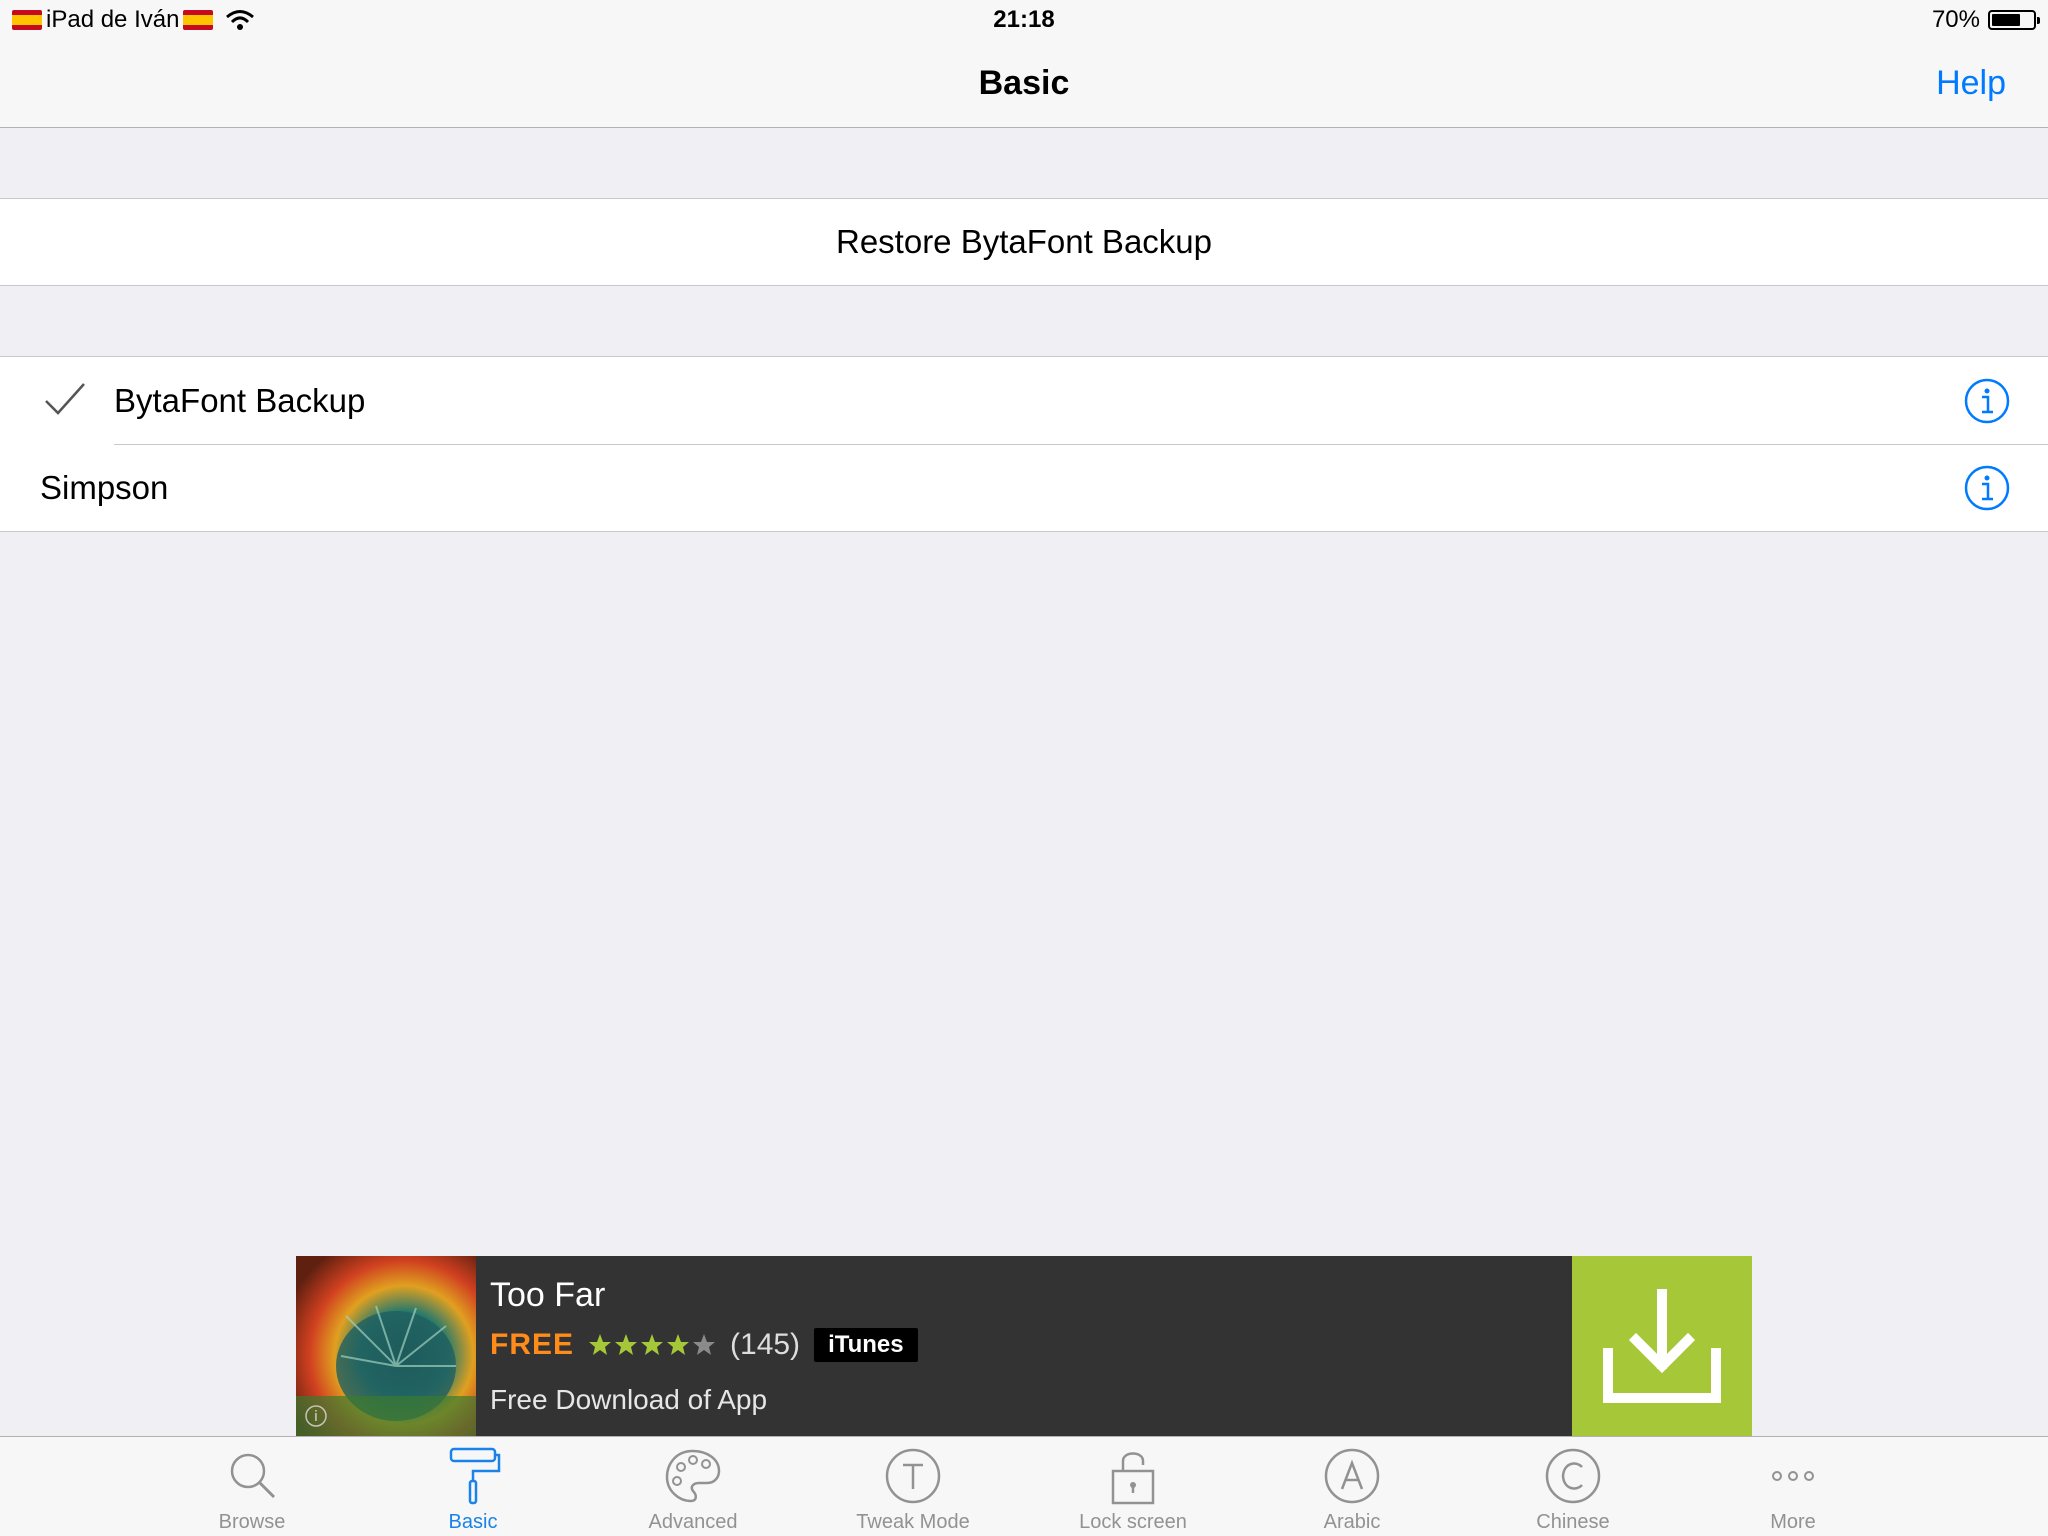 The image size is (2048, 1536). Describe the element at coordinates (104, 487) in the screenshot. I see `font-item-label: Simpson` at that location.